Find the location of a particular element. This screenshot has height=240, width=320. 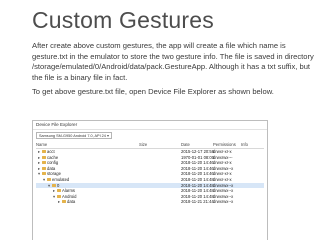

device-selector-label: Samsung SM-G950 Android 7.0, API 24 is located at coordinates (72, 135).